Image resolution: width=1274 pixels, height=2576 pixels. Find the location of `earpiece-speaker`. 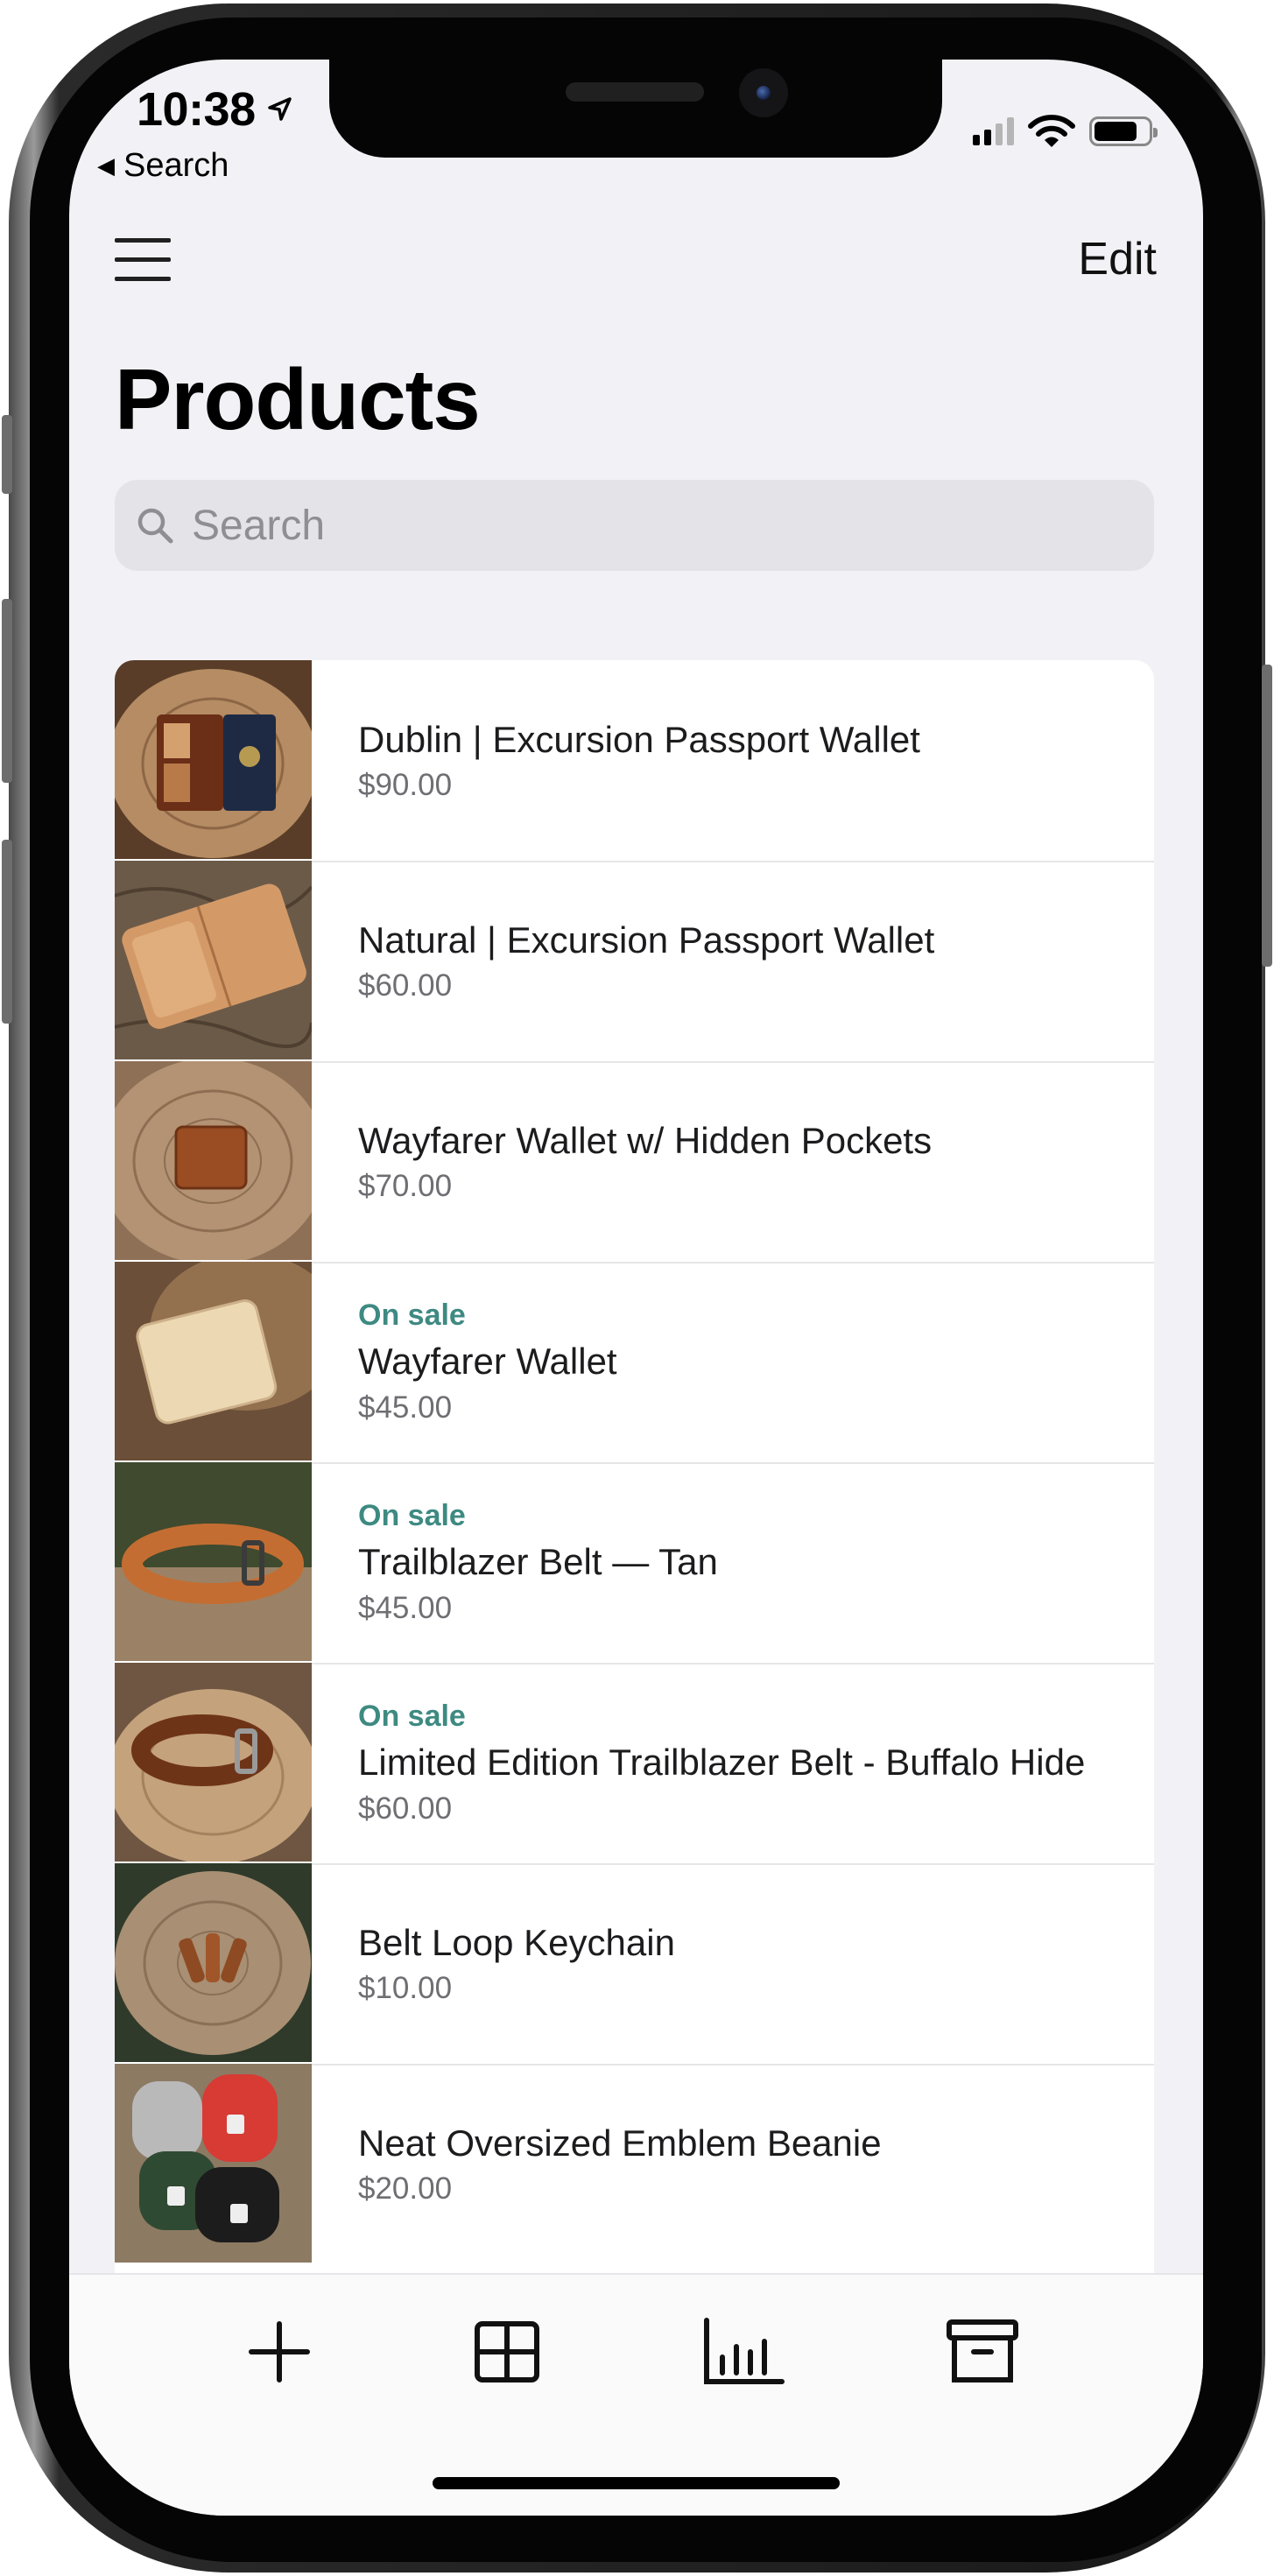

earpiece-speaker is located at coordinates (635, 92).